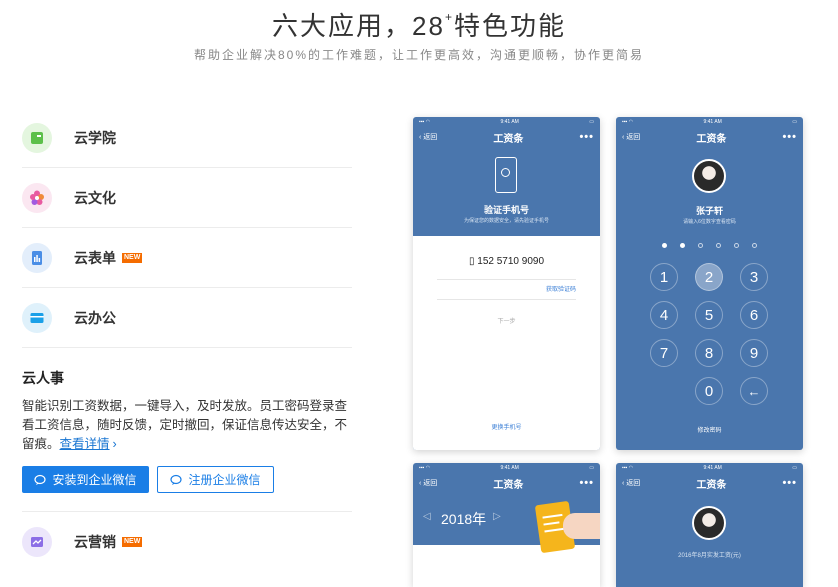 The image size is (838, 587). Describe the element at coordinates (95, 137) in the screenshot. I see `feature-label: 云学院` at that location.